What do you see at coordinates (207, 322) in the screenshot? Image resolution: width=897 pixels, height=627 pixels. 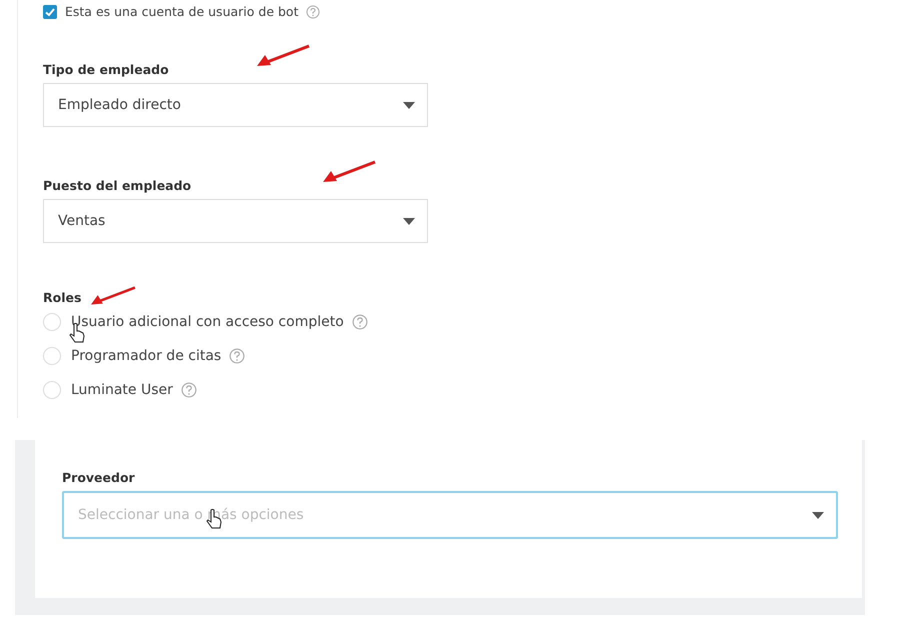 I see `radio-label: Usuario adicional con acceso completo` at bounding box center [207, 322].